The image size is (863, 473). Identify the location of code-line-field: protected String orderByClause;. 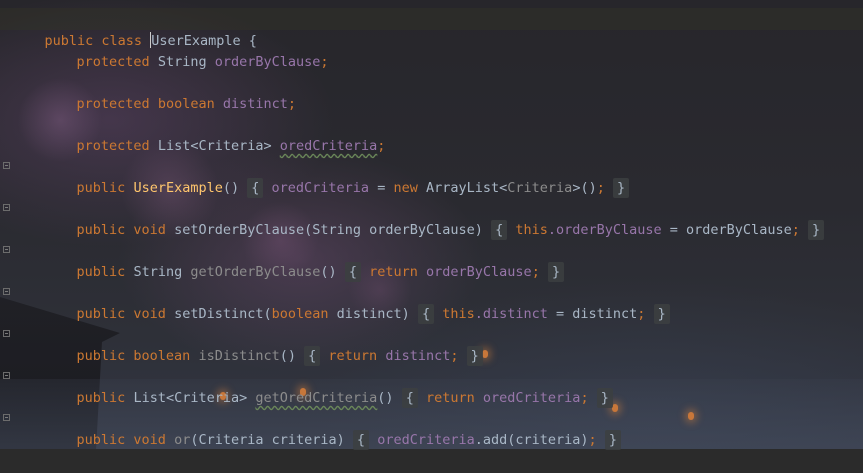
(186, 49).